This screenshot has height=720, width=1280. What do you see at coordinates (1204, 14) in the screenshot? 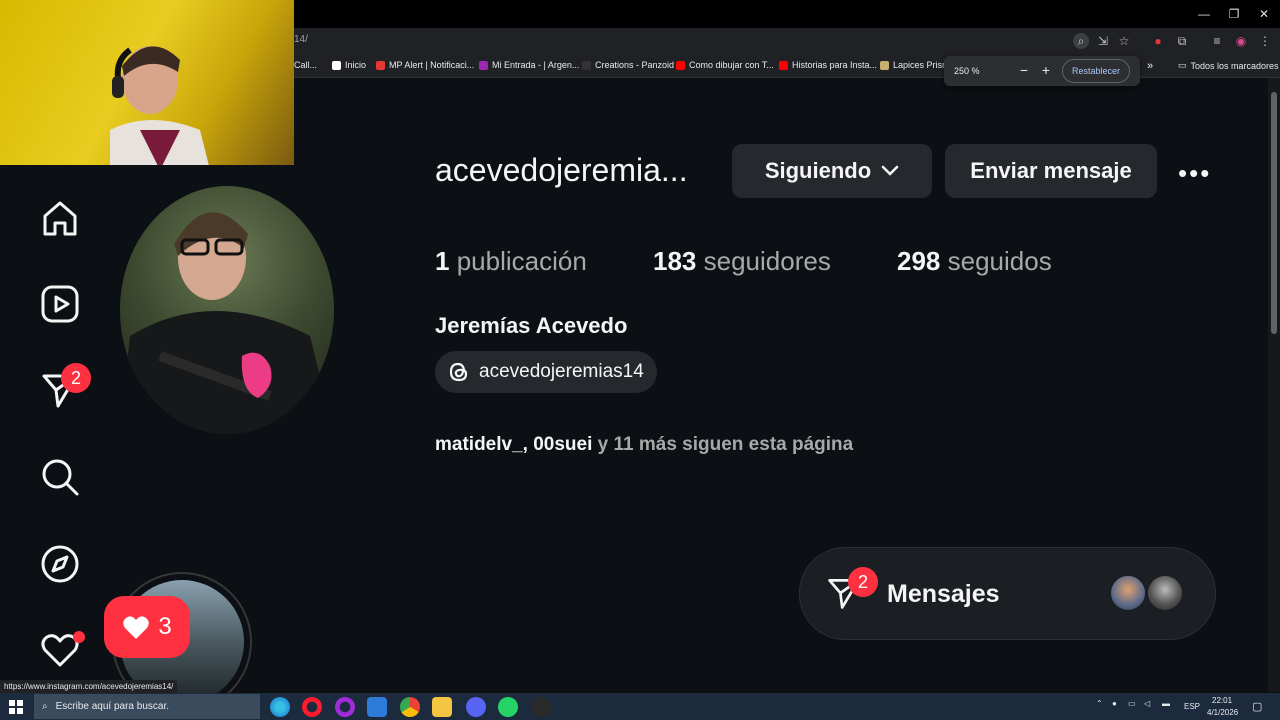
I see `minimize-icon: —` at bounding box center [1204, 14].